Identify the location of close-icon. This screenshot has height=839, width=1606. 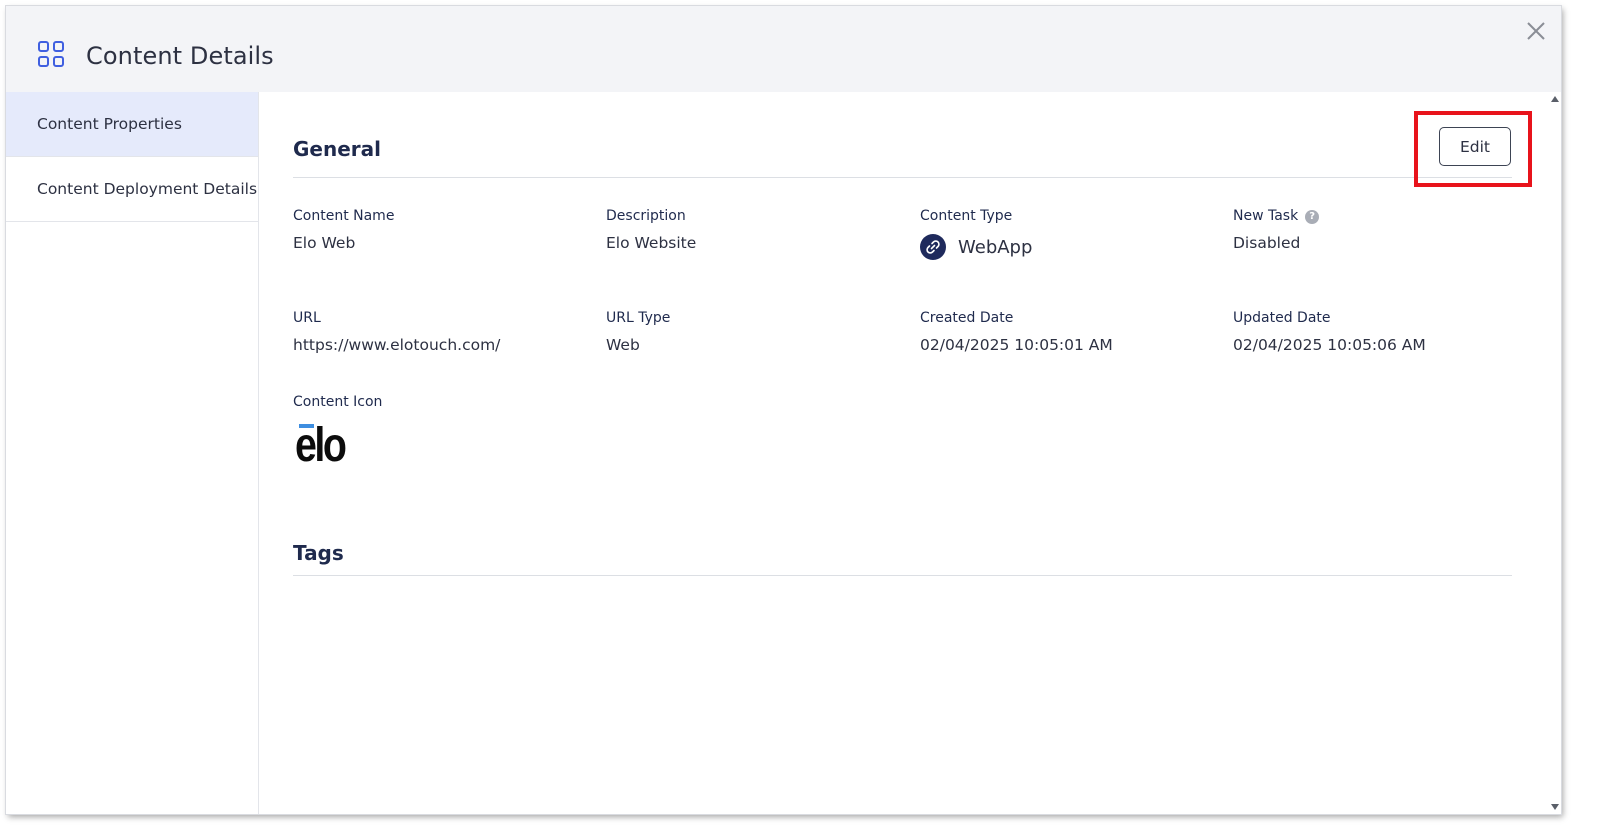
(1536, 31).